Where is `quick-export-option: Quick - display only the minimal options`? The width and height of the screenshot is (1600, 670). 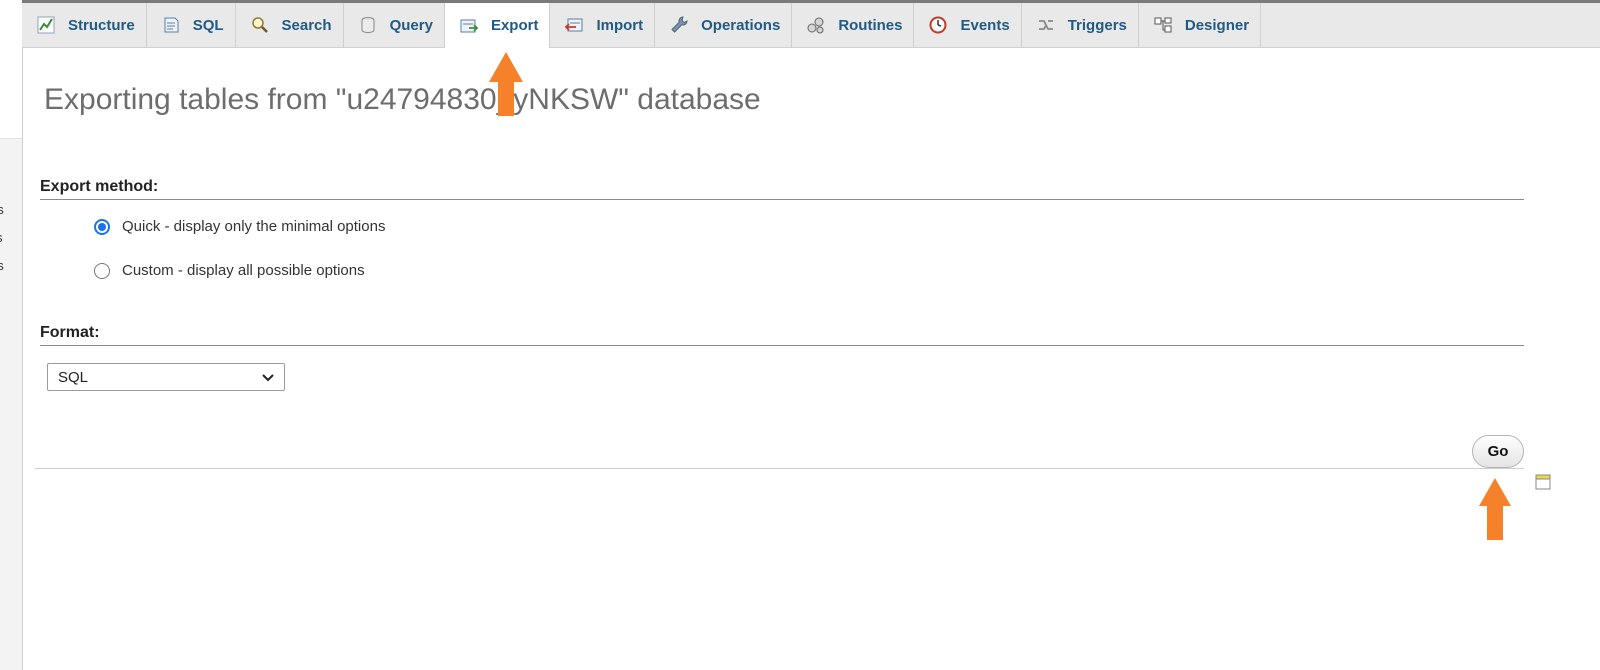
quick-export-option: Quick - display only the minimal options is located at coordinates (239, 226).